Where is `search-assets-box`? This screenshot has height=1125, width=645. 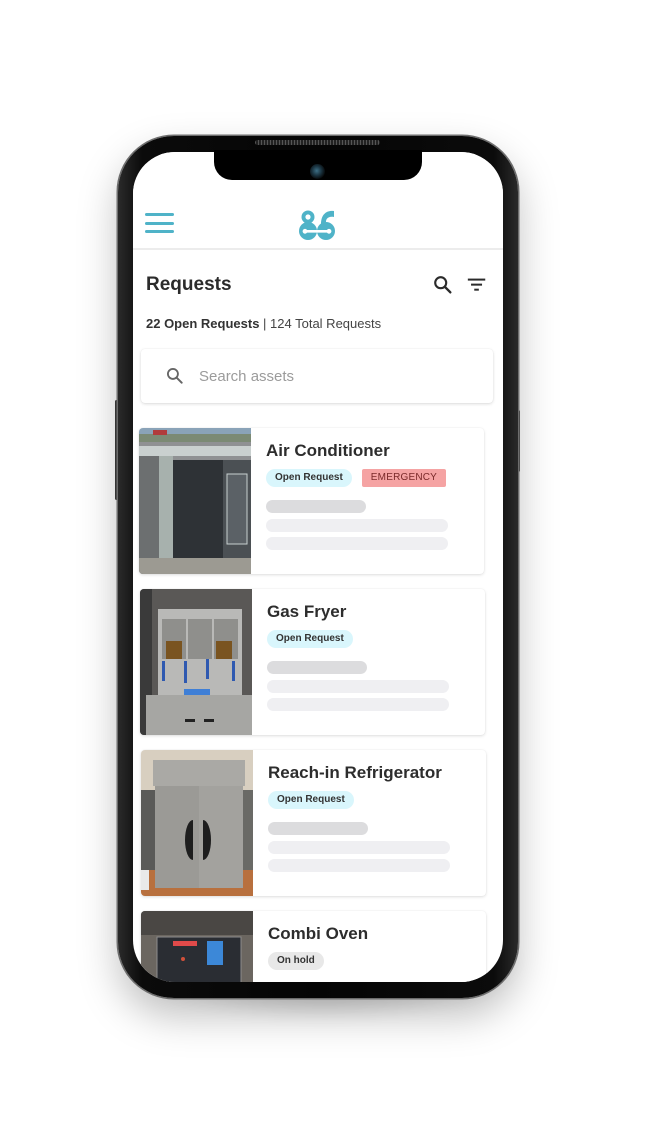
search-assets-box is located at coordinates (317, 376).